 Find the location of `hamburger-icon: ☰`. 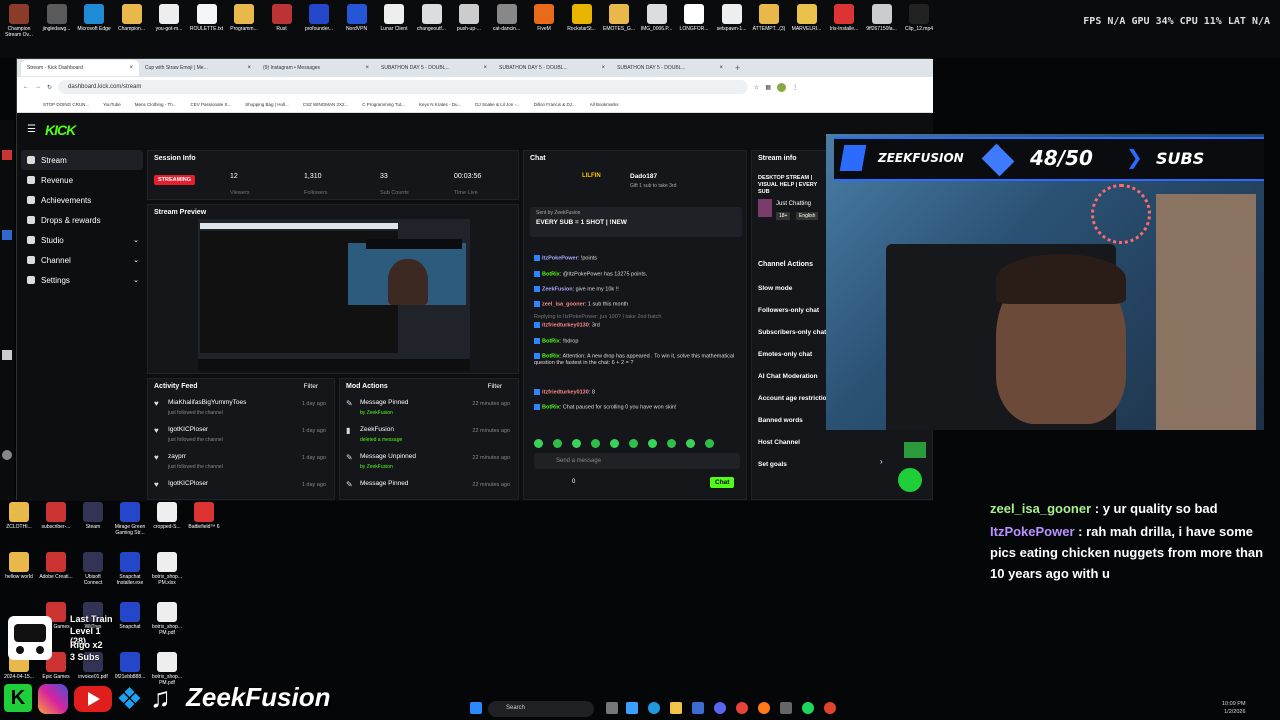

hamburger-icon: ☰ is located at coordinates (31, 129).